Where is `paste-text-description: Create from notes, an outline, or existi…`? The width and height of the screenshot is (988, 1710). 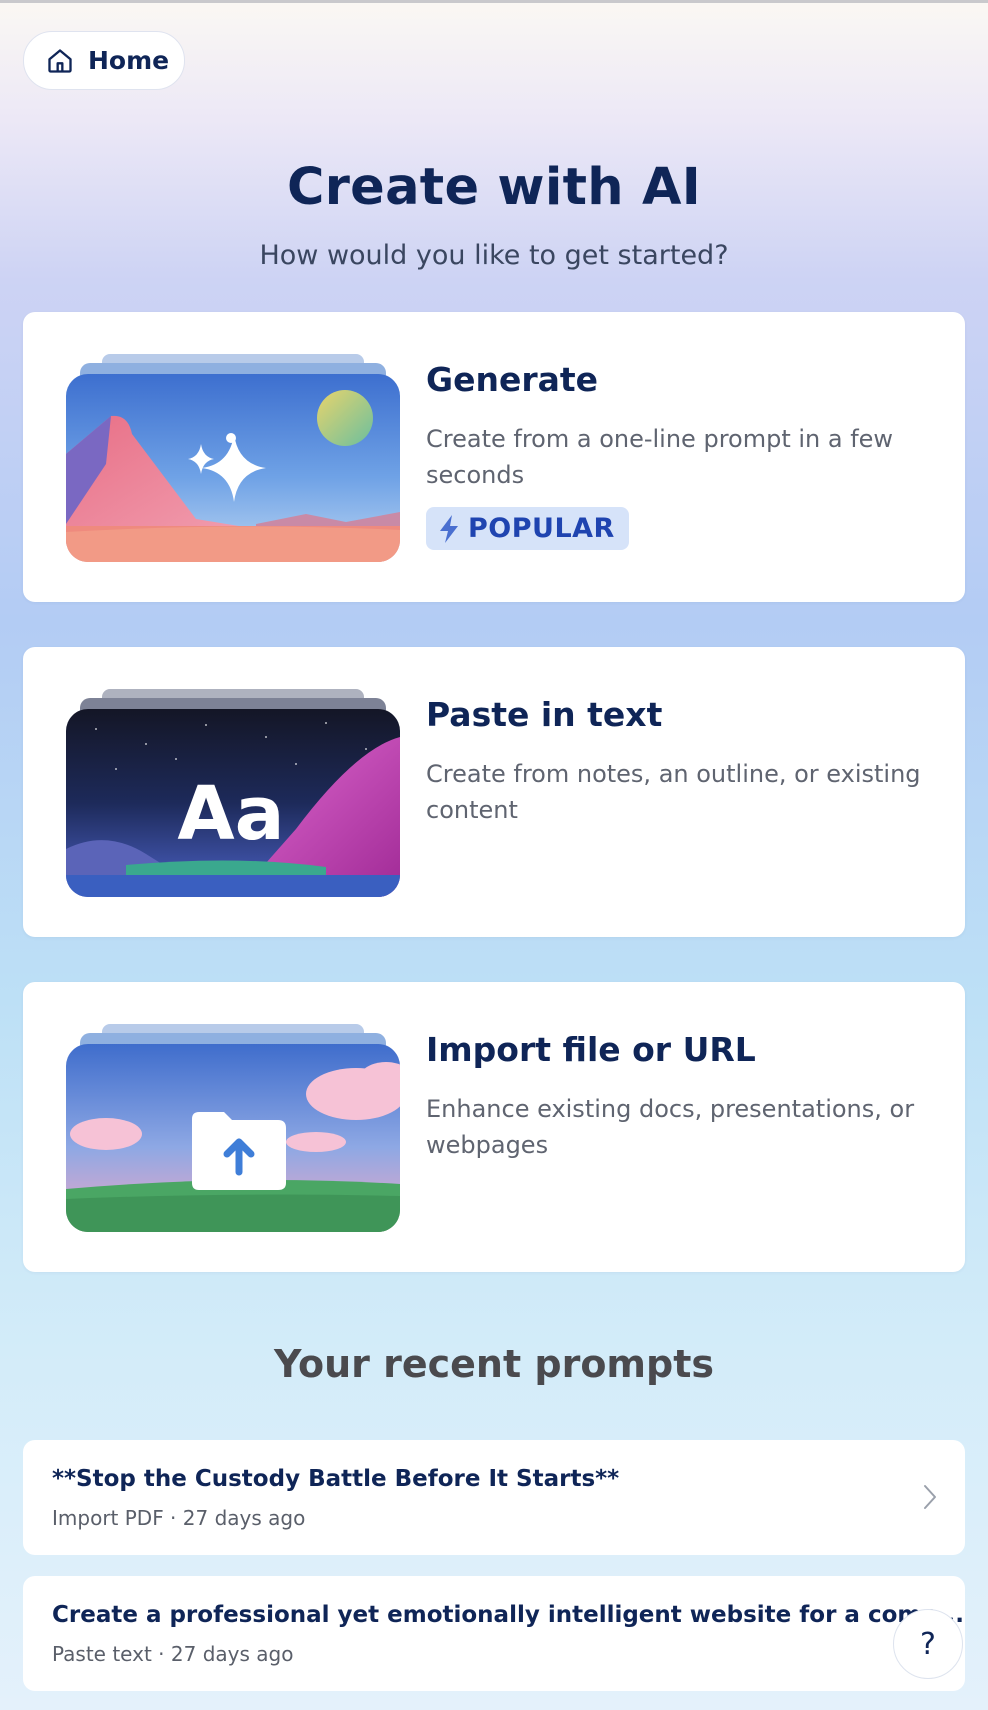 paste-text-description: Create from notes, an outline, or existi… is located at coordinates (673, 792).